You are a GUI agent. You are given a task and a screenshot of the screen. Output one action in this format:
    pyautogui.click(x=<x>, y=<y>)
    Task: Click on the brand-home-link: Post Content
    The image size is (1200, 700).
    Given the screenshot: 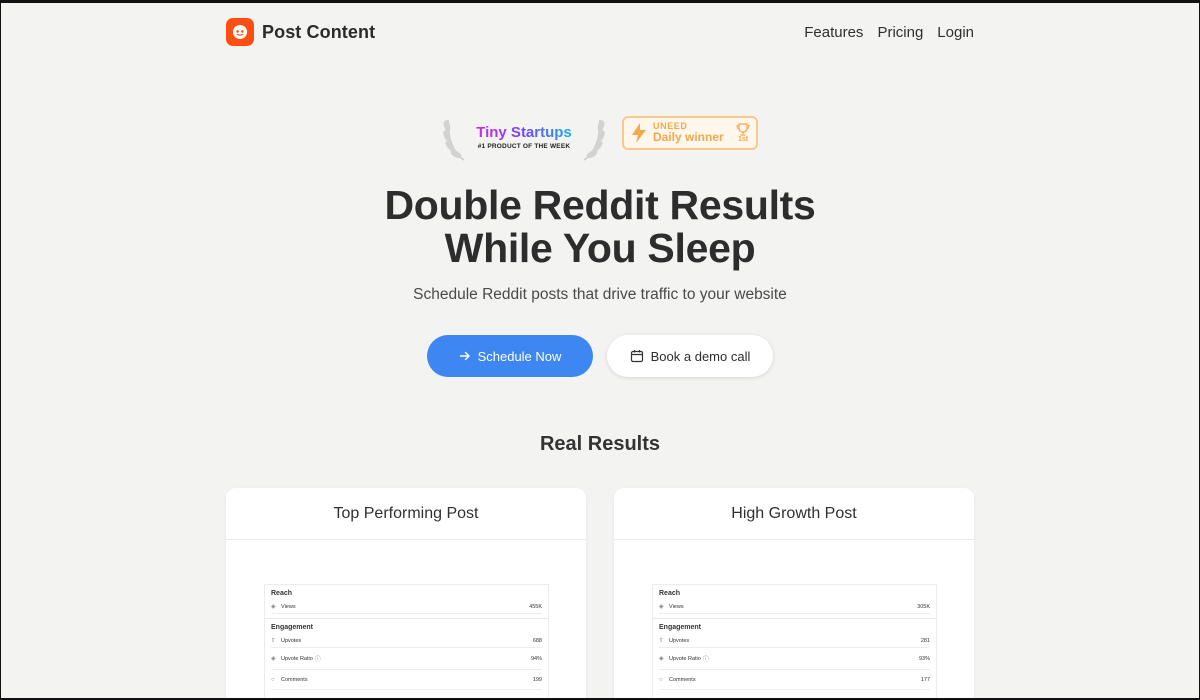 What is the action you would take?
    pyautogui.click(x=300, y=32)
    